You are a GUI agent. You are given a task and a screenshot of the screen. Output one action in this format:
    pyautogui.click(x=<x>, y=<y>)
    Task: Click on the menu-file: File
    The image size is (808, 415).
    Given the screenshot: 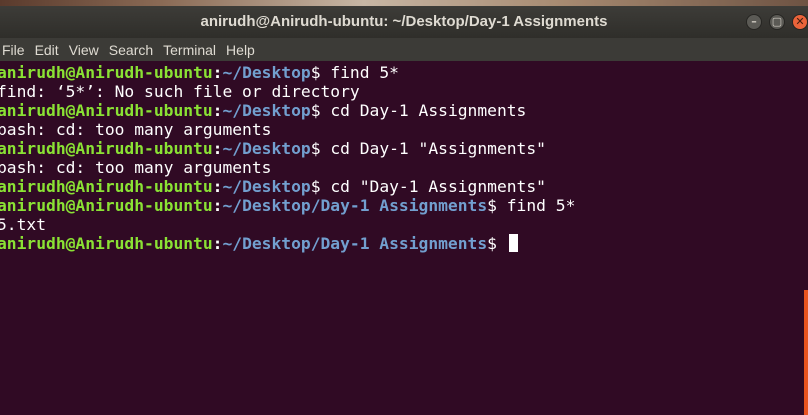 What is the action you would take?
    pyautogui.click(x=13, y=50)
    